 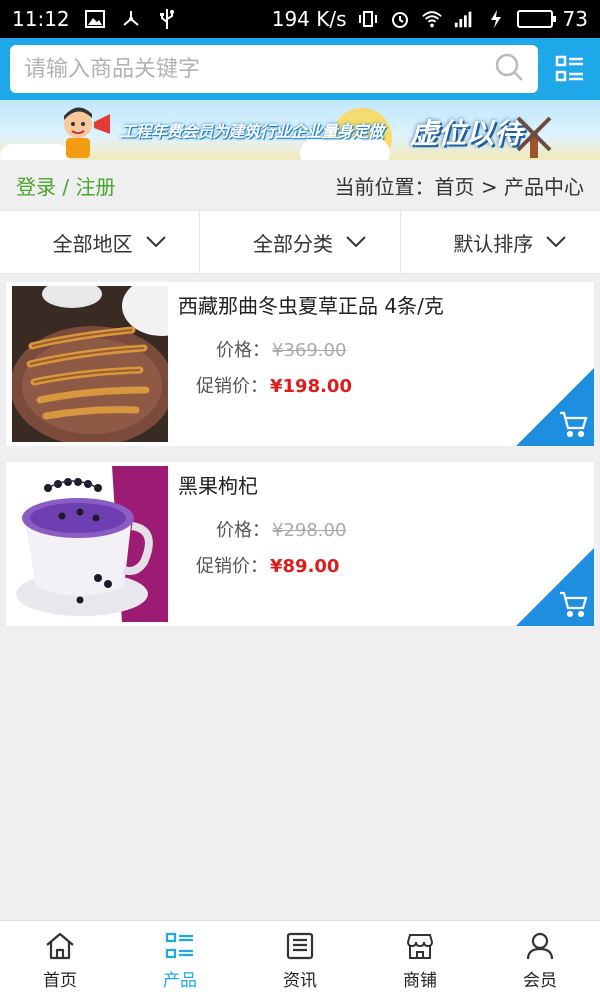 What do you see at coordinates (400, 19) in the screenshot?
I see `alarm-icon` at bounding box center [400, 19].